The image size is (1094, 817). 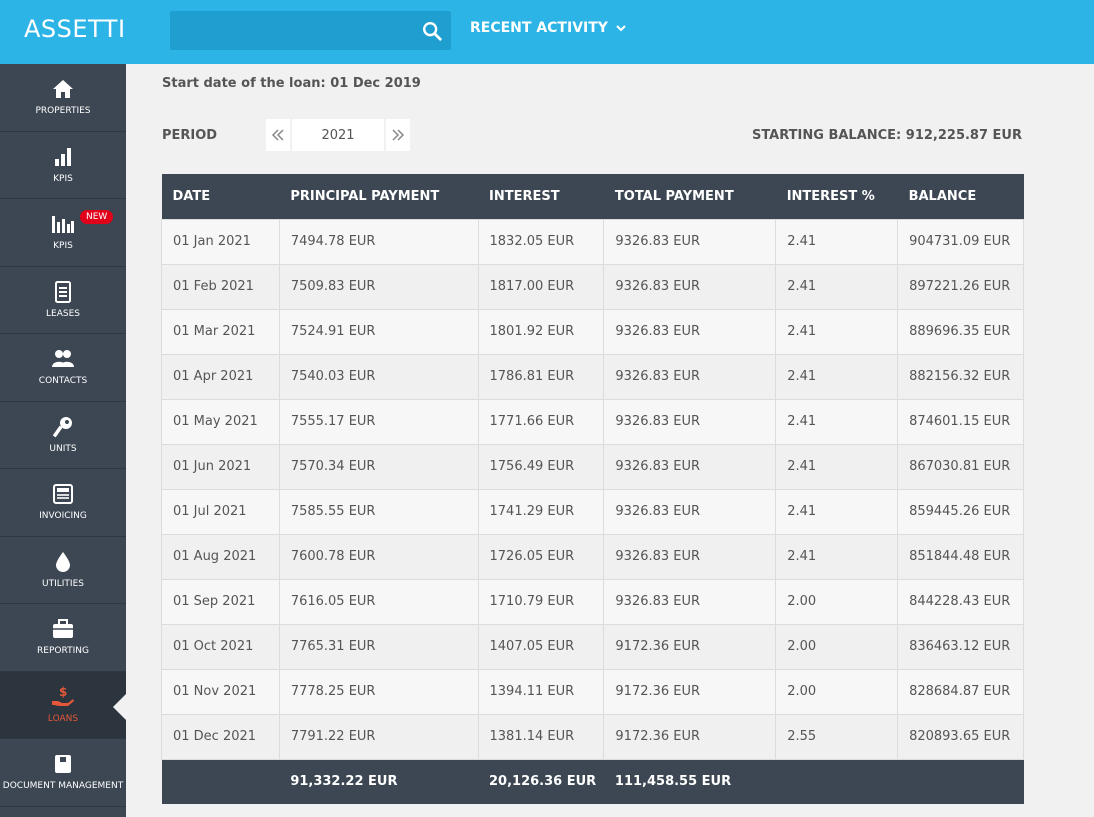 I want to click on sidebar-item-label: INVOICING, so click(x=63, y=516).